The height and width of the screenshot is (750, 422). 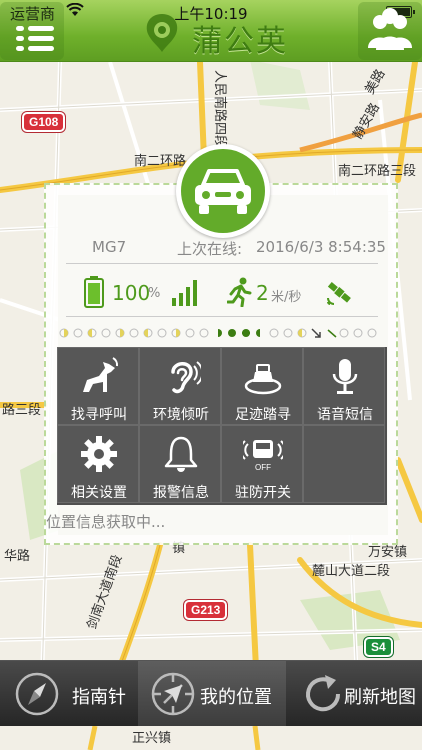 I want to click on speed-runner-icon, so click(x=239, y=292).